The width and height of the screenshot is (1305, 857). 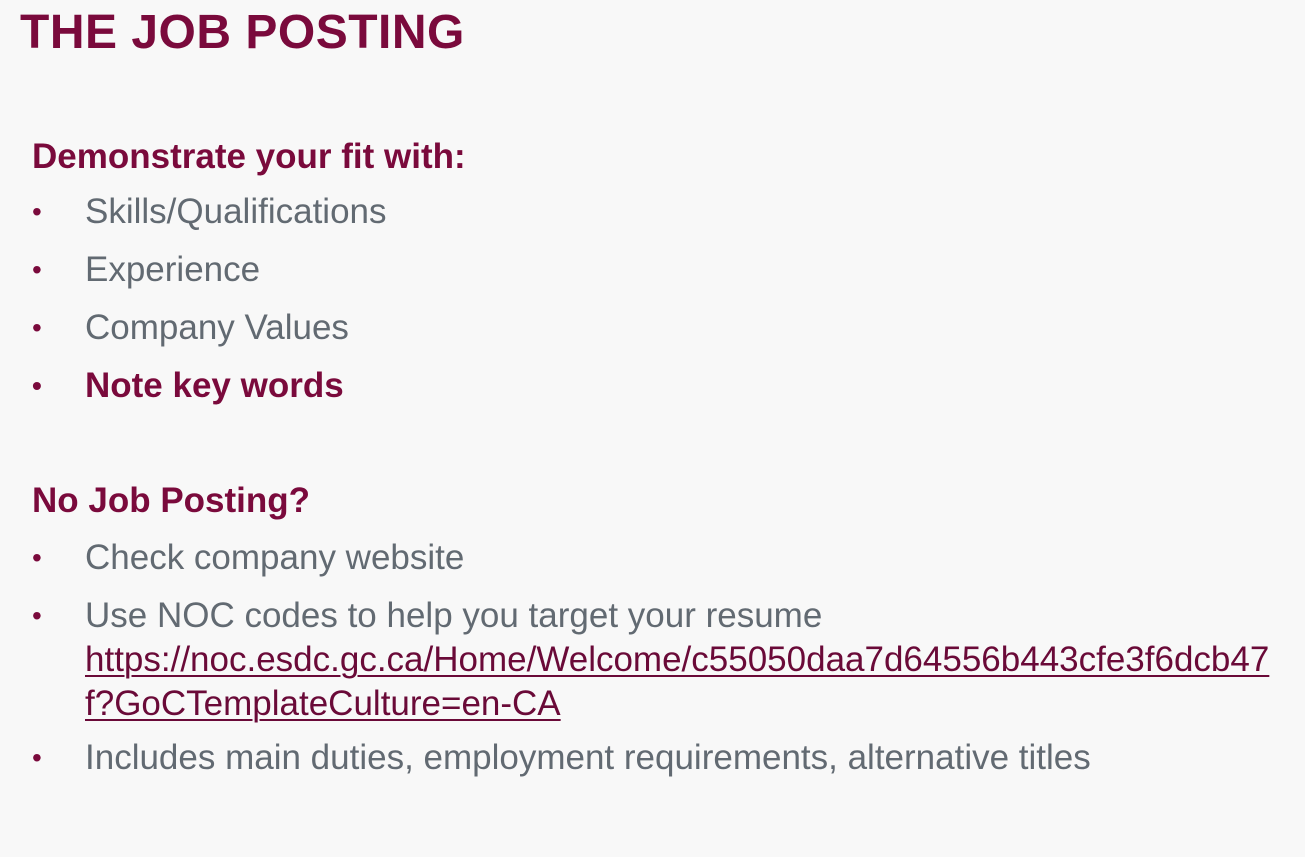 I want to click on slide-title: THE JOB POSTING, so click(x=242, y=32).